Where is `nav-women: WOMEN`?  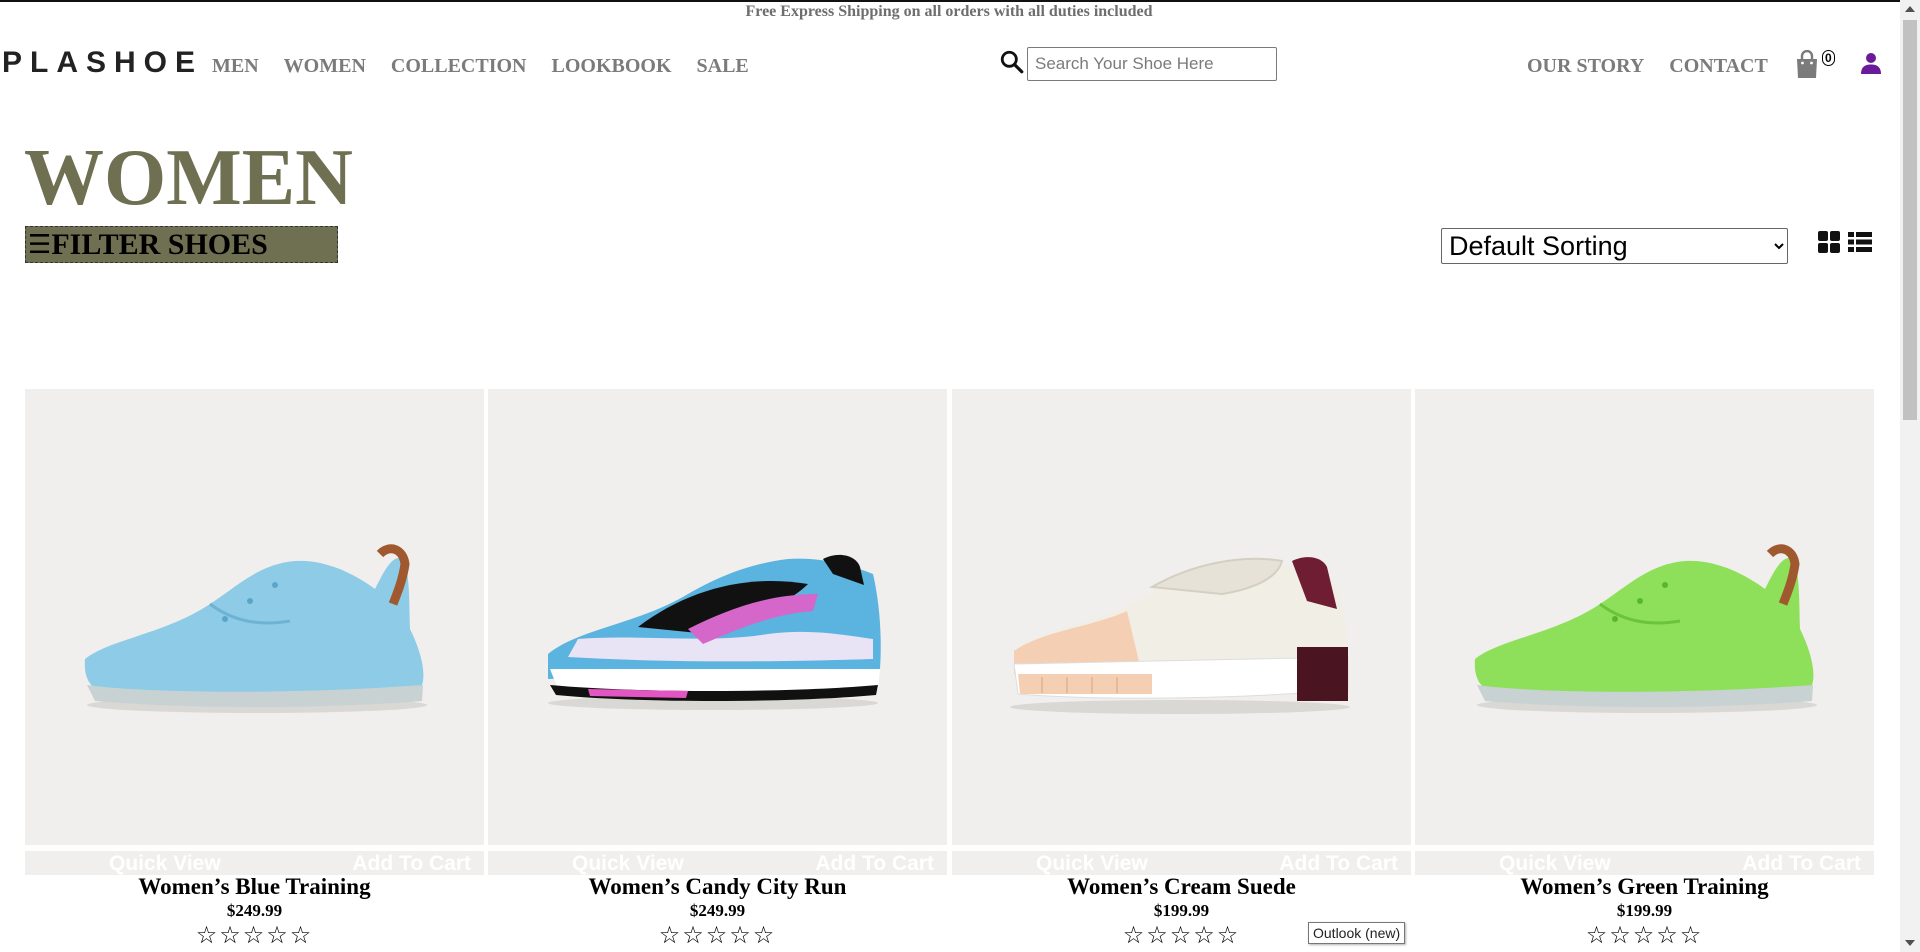
nav-women: WOMEN is located at coordinates (325, 66).